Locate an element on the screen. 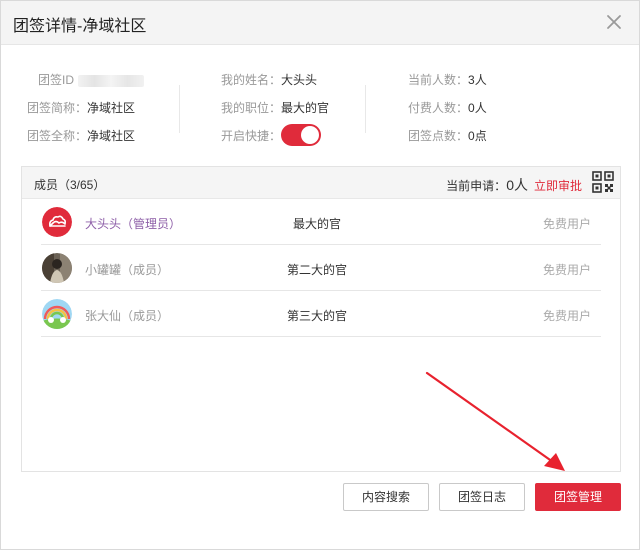 Image resolution: width=640 pixels, height=551 pixels. my-position-row: 我的职位：最大的官 is located at coordinates (275, 107).